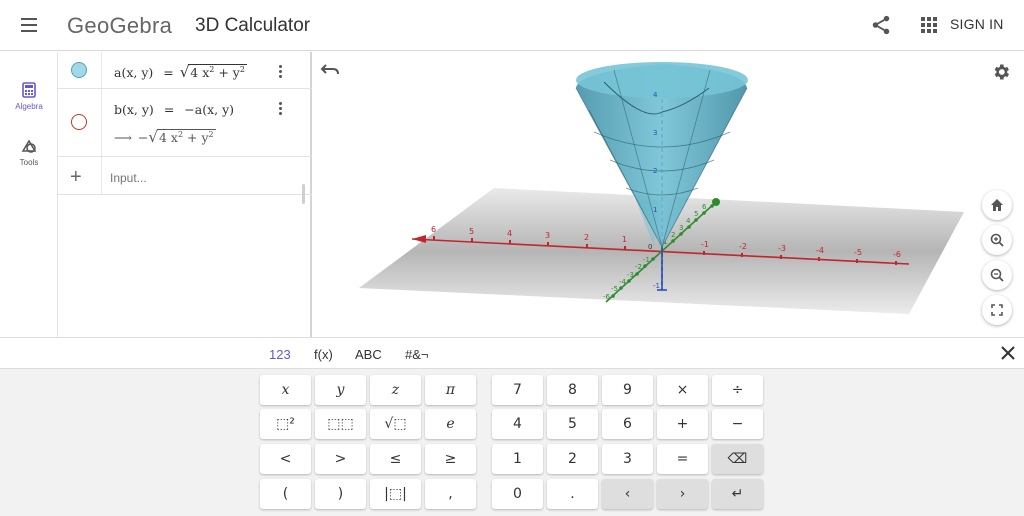 The height and width of the screenshot is (516, 1024). I want to click on key-7: 7, so click(517, 390).